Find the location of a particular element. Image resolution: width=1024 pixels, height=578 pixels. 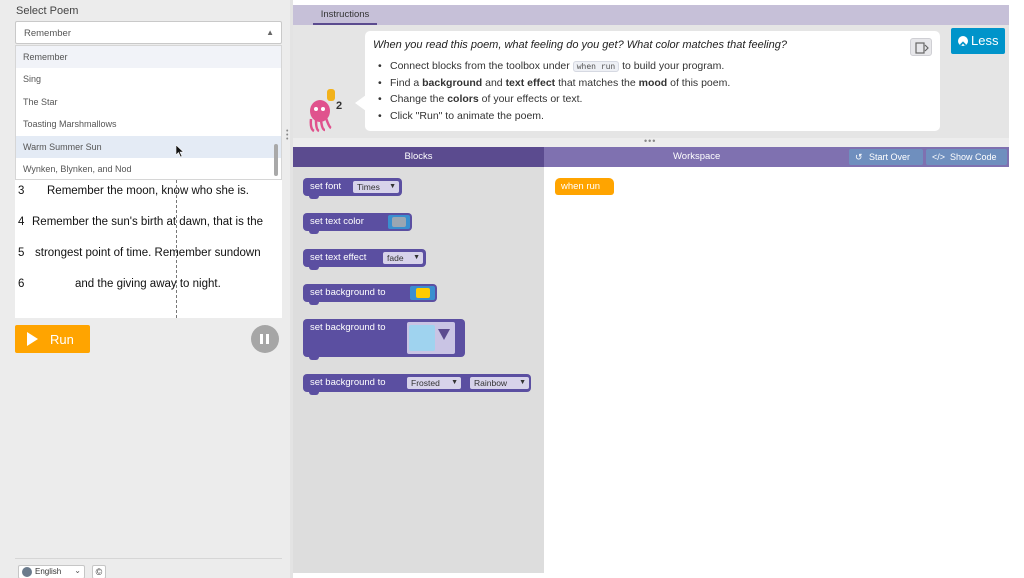

block-set-text-color: set text color is located at coordinates (357, 223).